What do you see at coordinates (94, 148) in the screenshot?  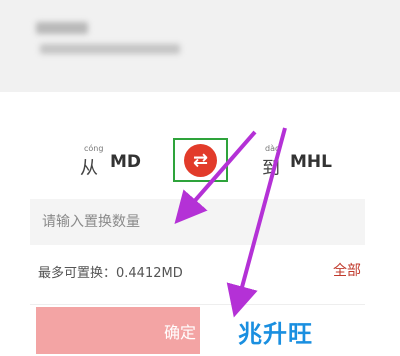 I see `from-pinyin: cóng` at bounding box center [94, 148].